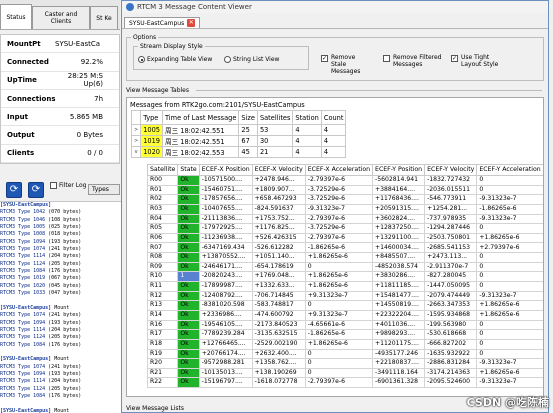 The width and height of the screenshot is (553, 413). Describe the element at coordinates (333, 141) in the screenshot. I see `message-cell-count: 4` at that location.